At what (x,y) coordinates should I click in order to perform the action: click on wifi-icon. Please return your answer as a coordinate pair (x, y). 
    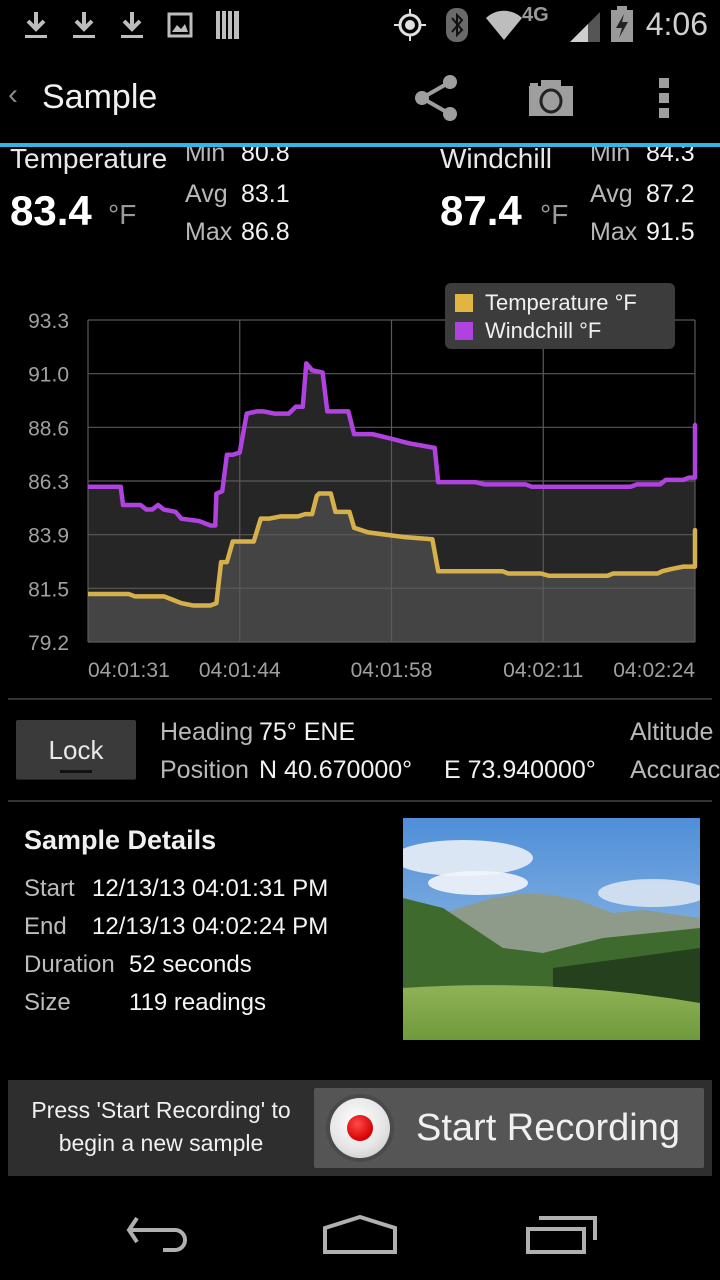
    Looking at the image, I should click on (504, 25).